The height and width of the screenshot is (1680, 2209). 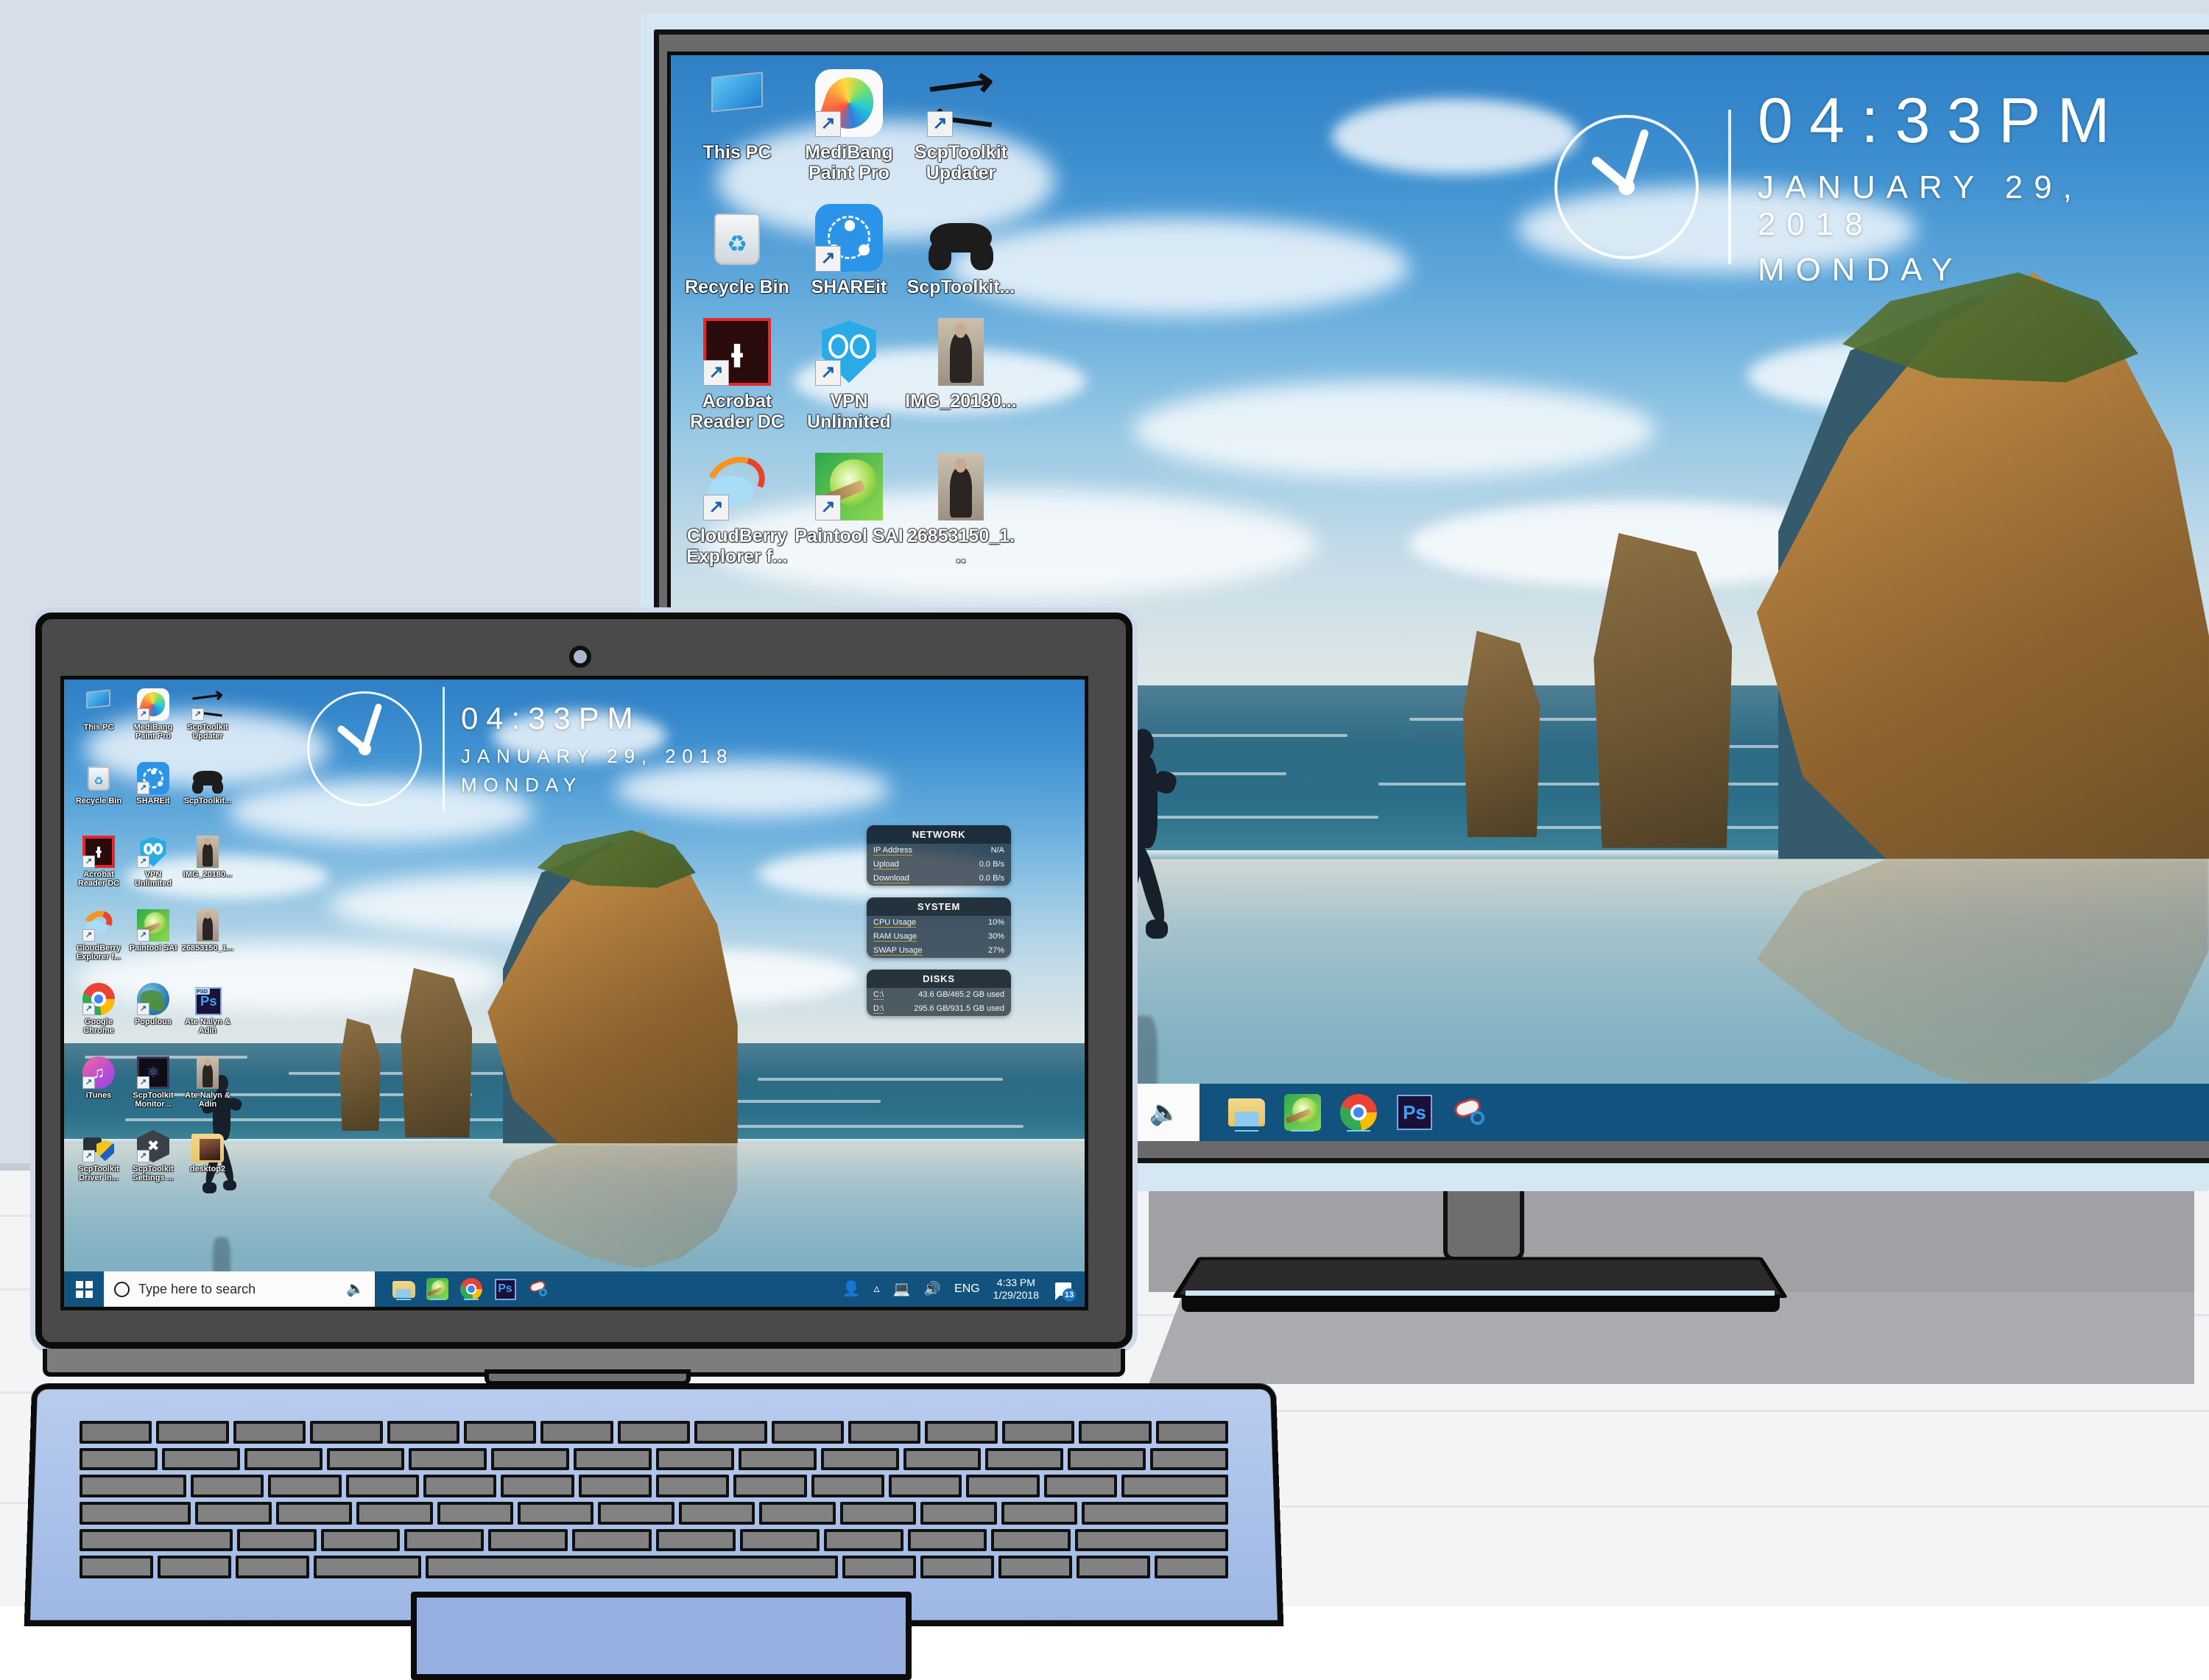 What do you see at coordinates (1016, 1289) in the screenshot?
I see `taskbar-clock: 4:33 PM 1/29/2018` at bounding box center [1016, 1289].